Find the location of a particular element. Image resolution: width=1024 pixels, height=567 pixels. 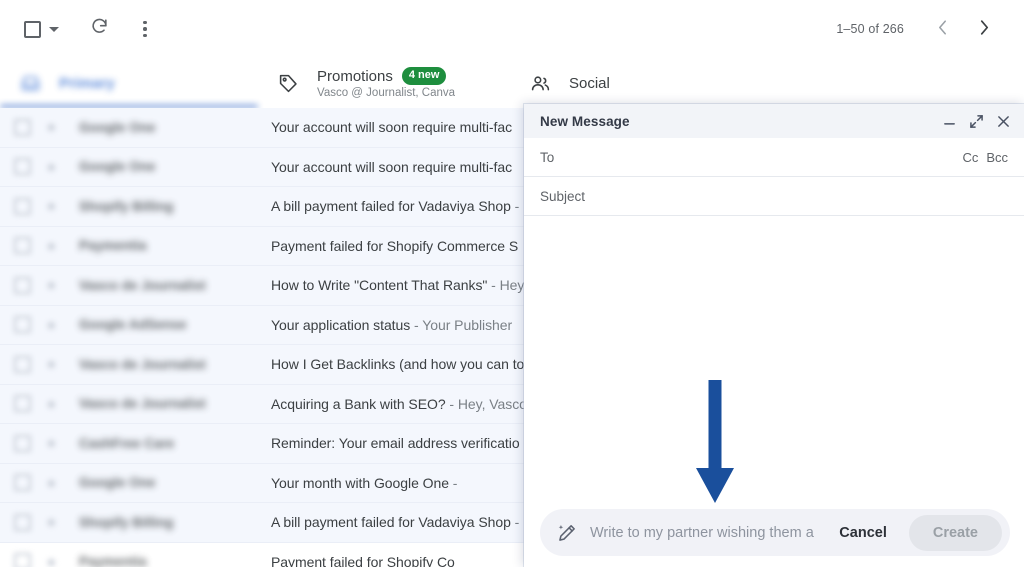

more-vertical-icon is located at coordinates (145, 29).